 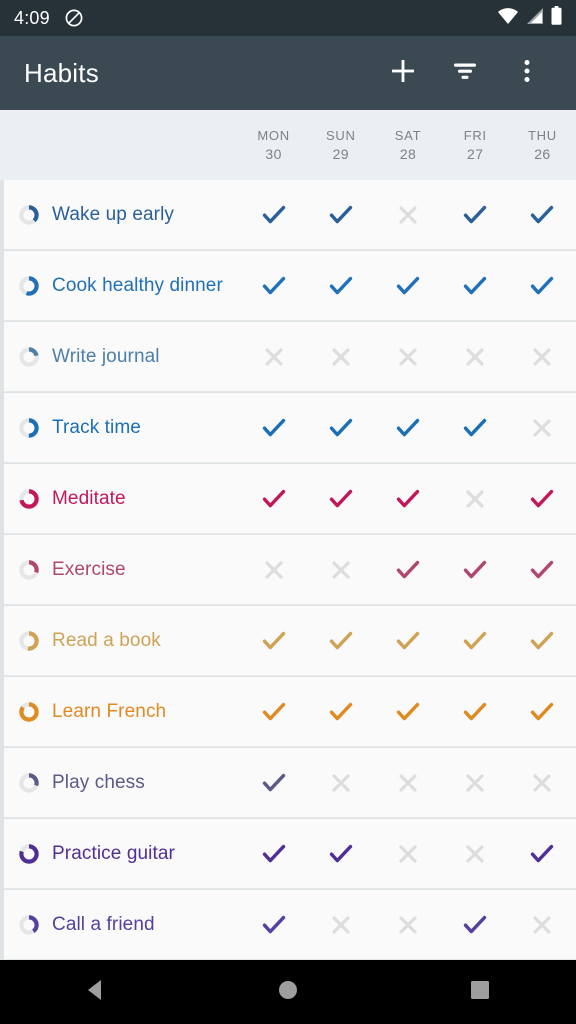 I want to click on habit-name-cell: Play chess, so click(x=122, y=783).